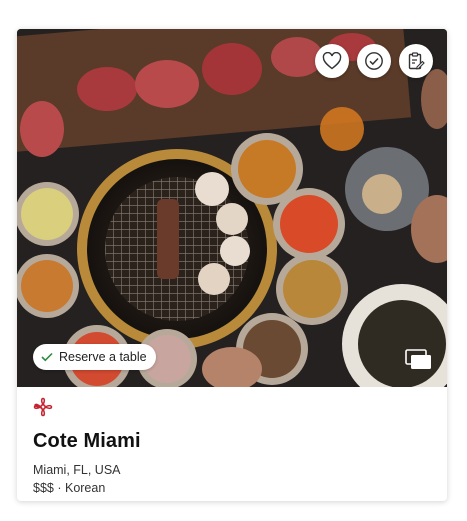 This screenshot has width=467, height=521. Describe the element at coordinates (232, 441) in the screenshot. I see `restaurant-name: Cote Miami` at that location.